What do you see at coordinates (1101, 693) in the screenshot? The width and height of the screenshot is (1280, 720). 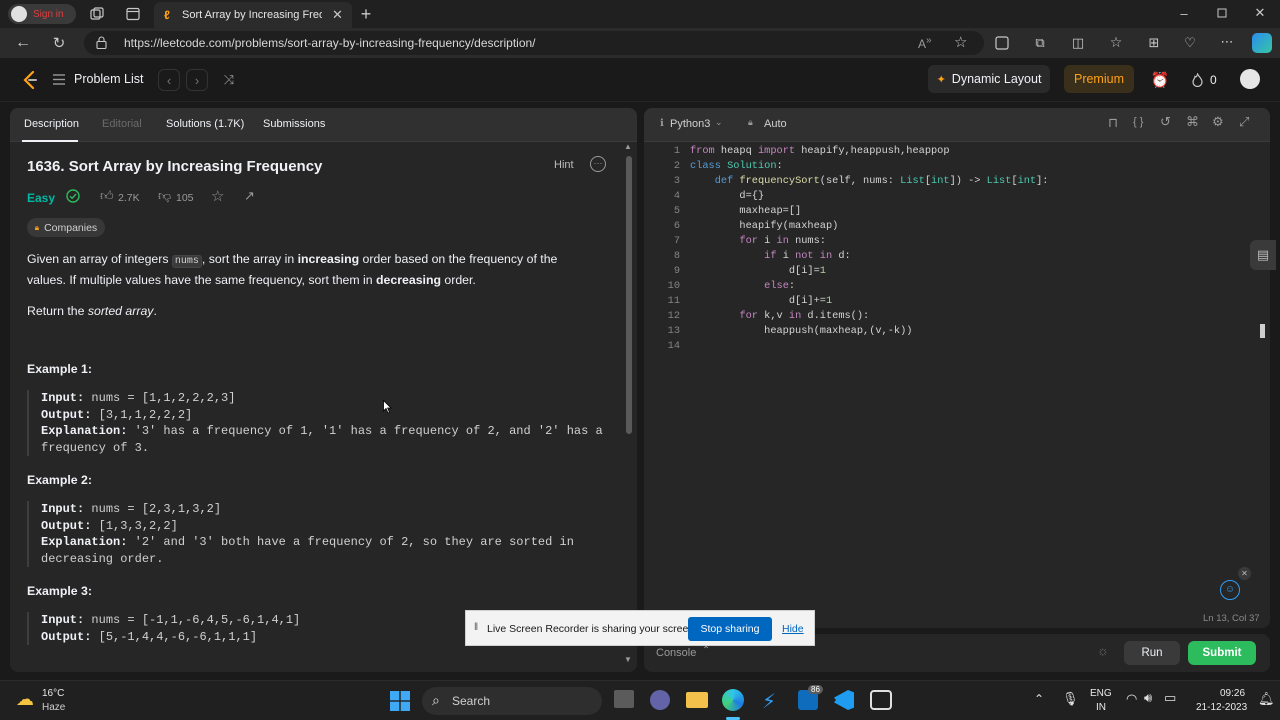 I see `language-code: ENG` at bounding box center [1101, 693].